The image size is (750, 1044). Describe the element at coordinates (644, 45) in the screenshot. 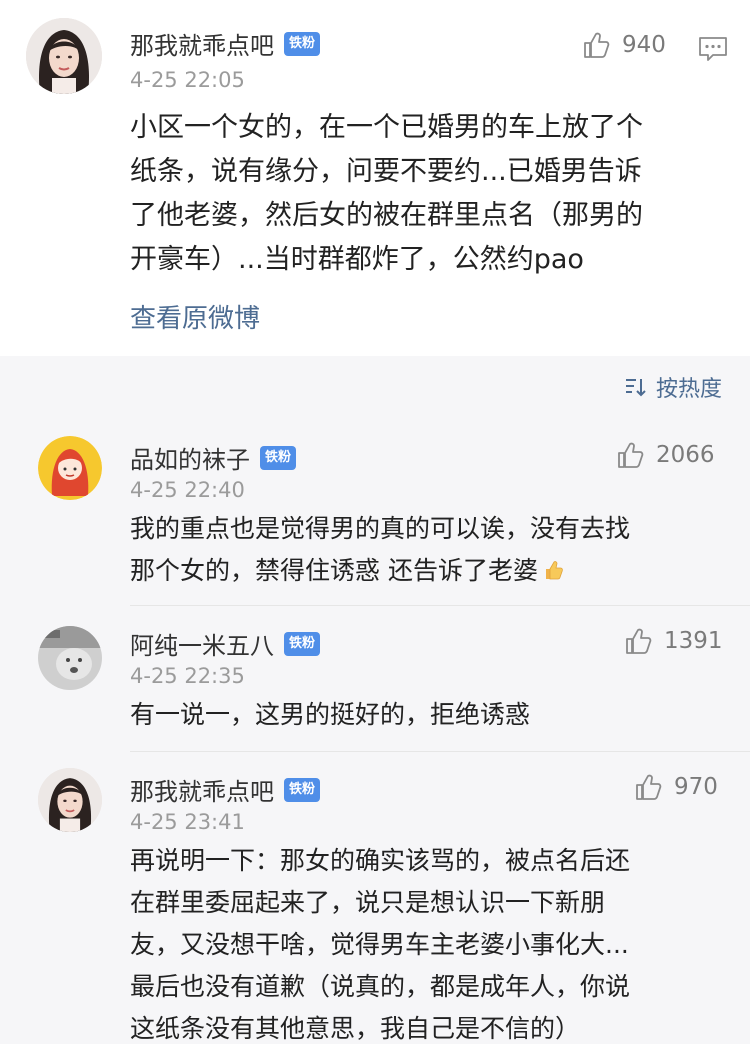

I see `like-count: 940` at that location.